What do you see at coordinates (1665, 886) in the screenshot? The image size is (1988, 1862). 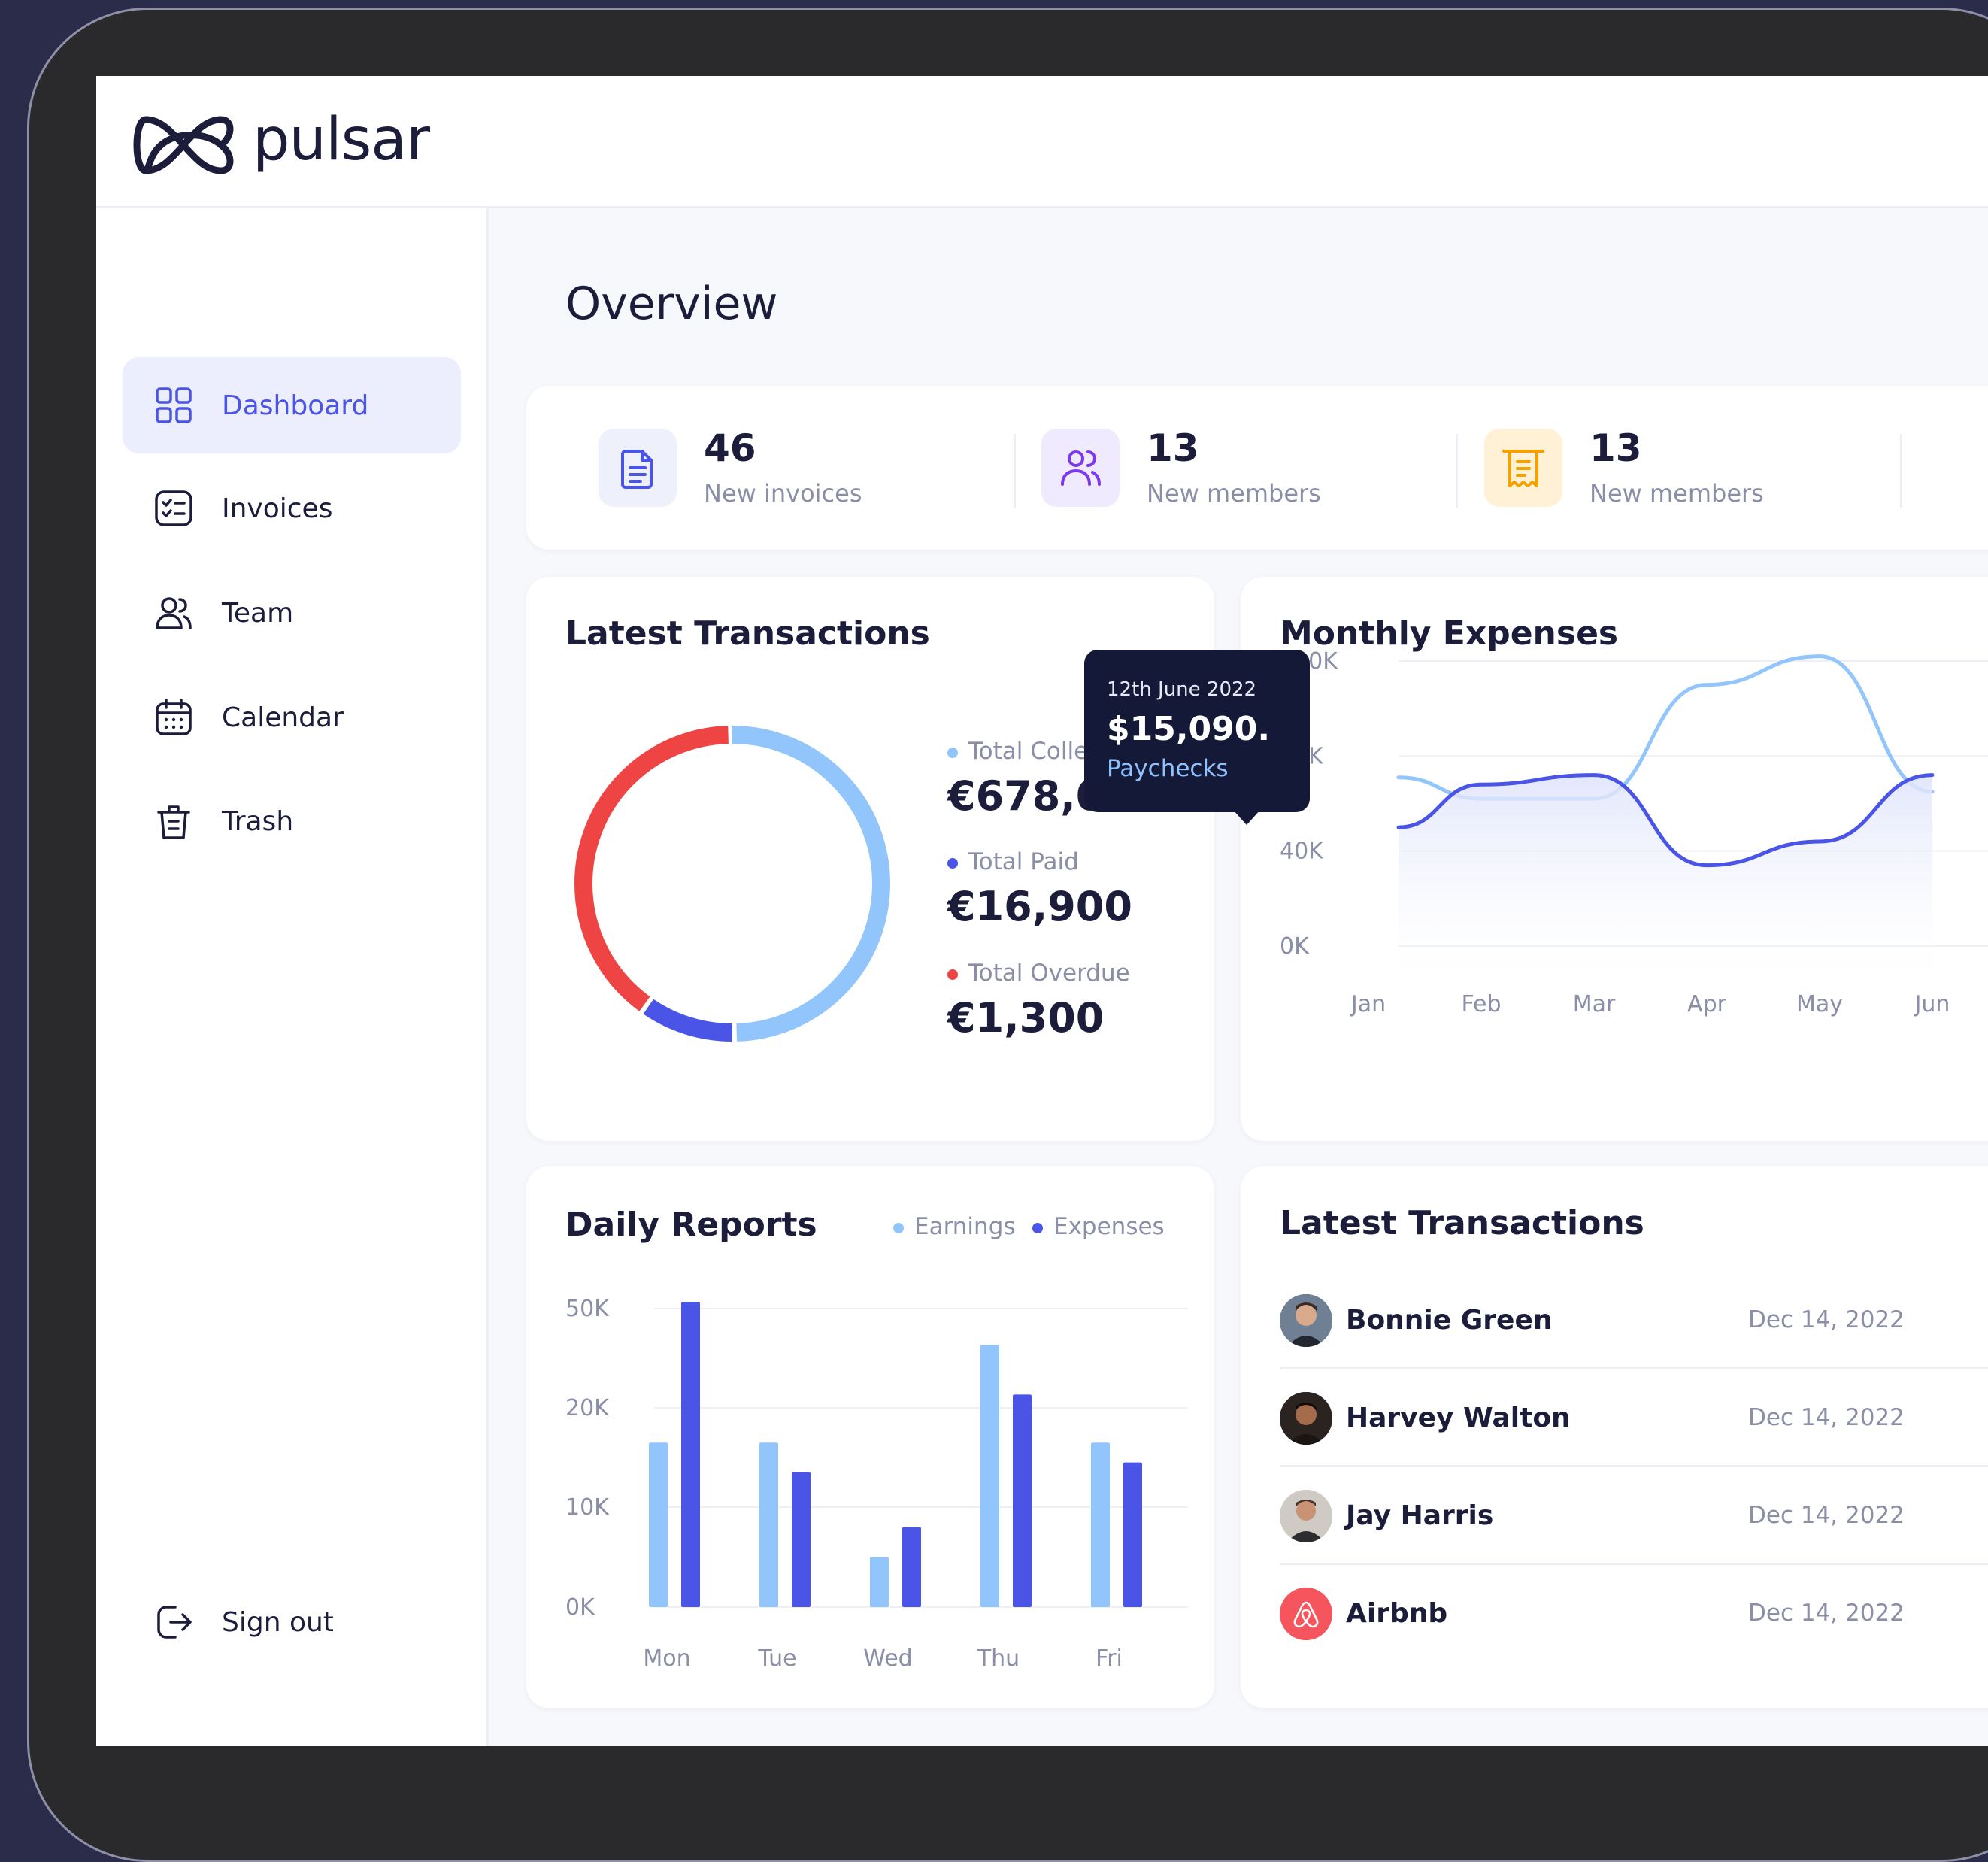 I see `series-area` at bounding box center [1665, 886].